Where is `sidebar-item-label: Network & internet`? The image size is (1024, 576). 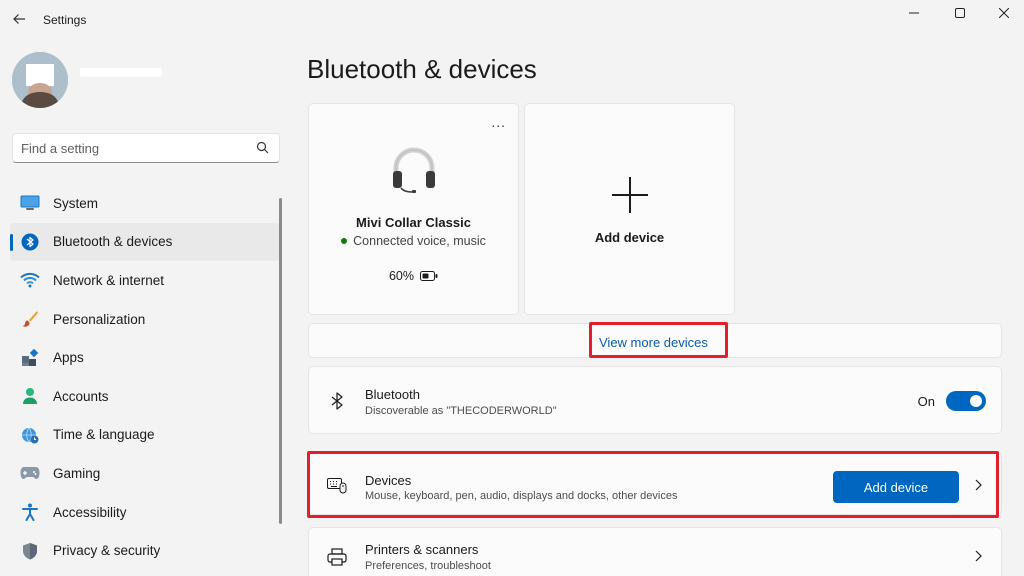
sidebar-item-label: Network & internet is located at coordinates (109, 280).